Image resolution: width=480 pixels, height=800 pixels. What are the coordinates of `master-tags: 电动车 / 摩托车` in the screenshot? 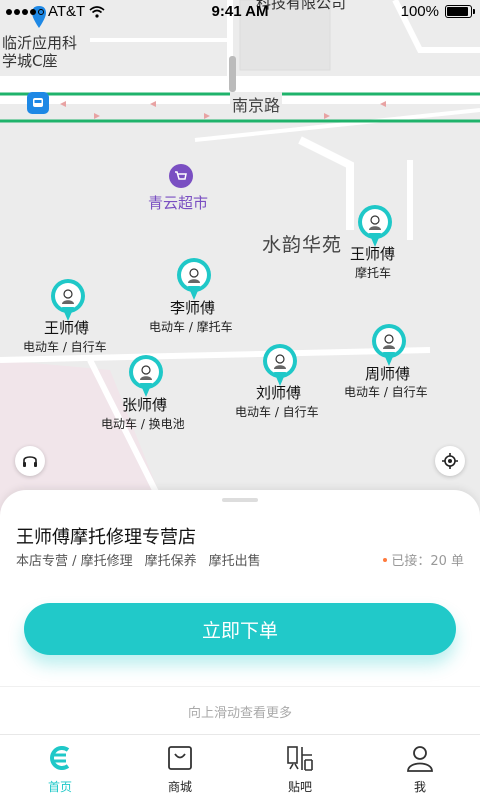 It's located at (191, 327).